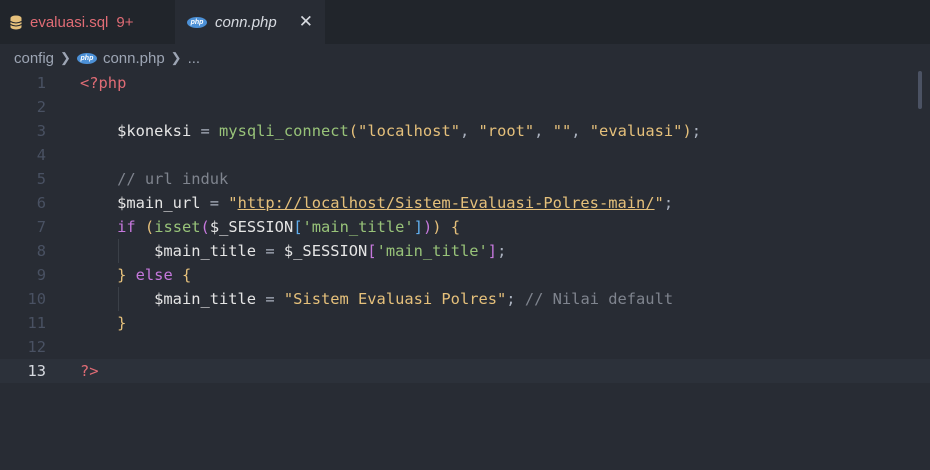 This screenshot has height=470, width=930. I want to click on tab-evaluasi-sql: evaluasi.sql 9+, so click(87, 22).